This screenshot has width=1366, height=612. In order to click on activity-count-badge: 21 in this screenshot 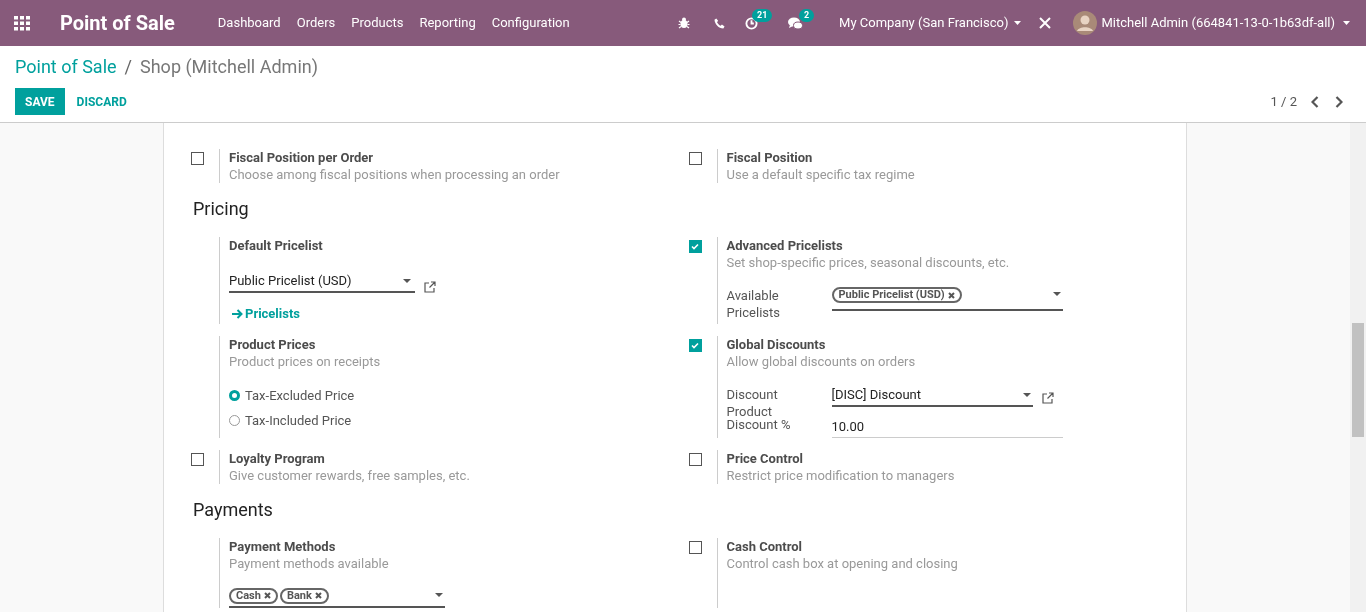, I will do `click(762, 15)`.